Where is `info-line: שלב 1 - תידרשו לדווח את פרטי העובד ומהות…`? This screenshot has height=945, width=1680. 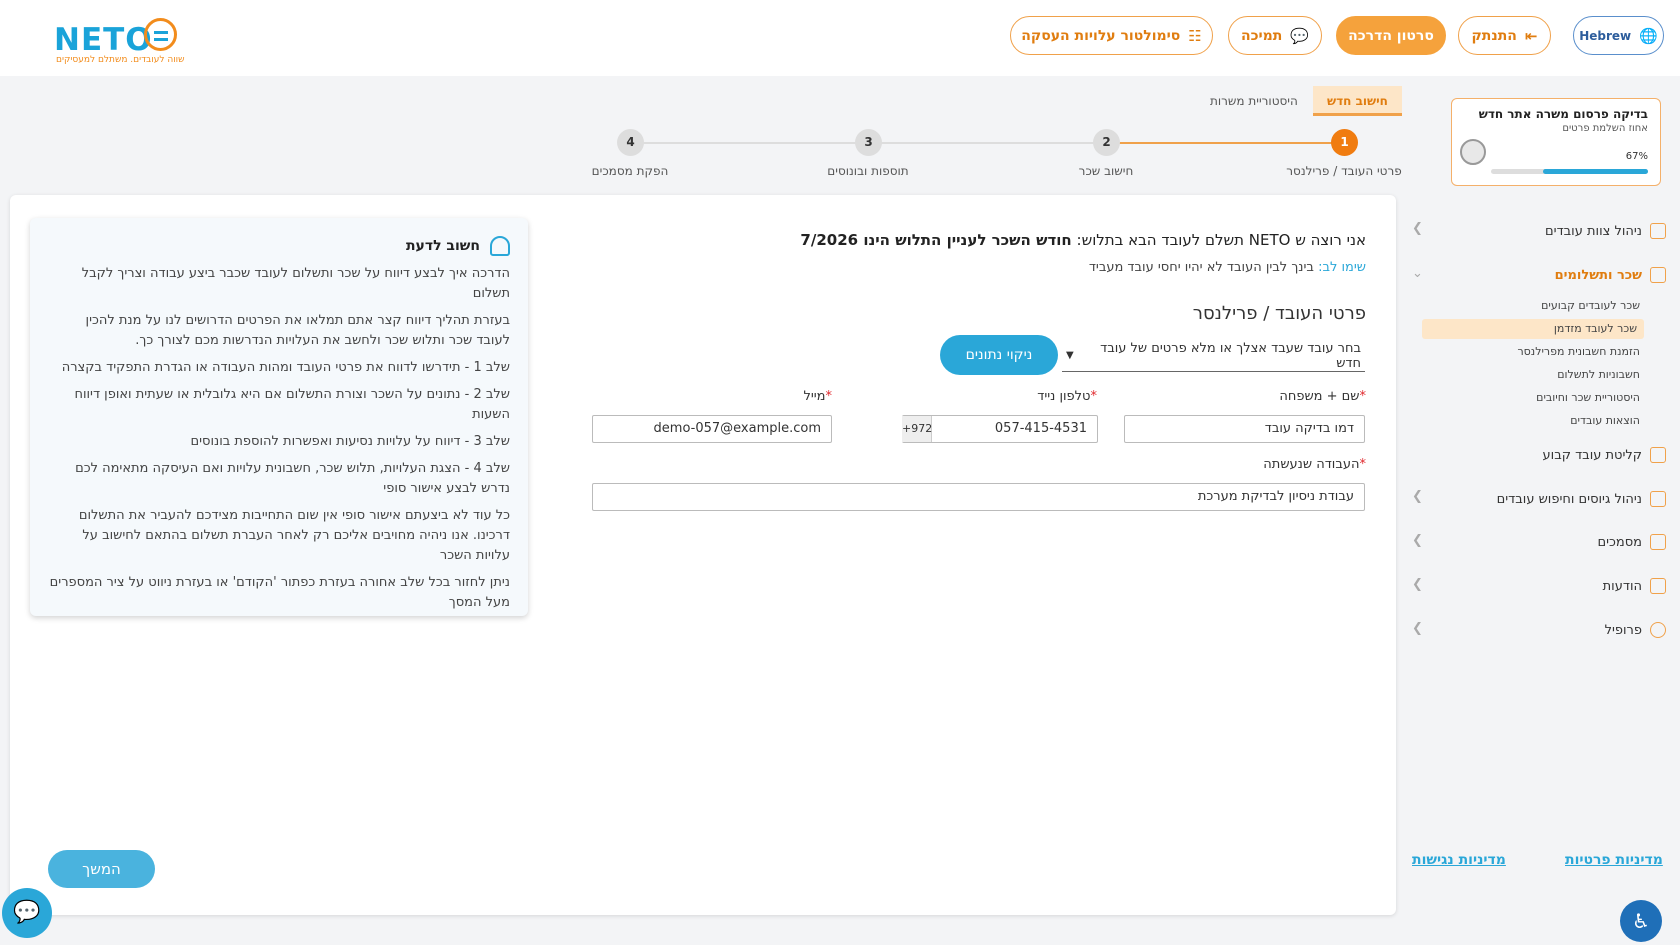
info-line: שלב 1 - תידרשו לדווח את פרטי העובד ומהות… is located at coordinates (285, 367).